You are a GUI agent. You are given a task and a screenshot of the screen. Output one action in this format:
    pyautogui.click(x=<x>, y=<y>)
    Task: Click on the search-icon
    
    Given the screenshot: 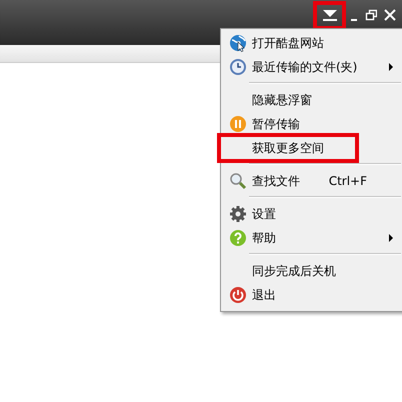 What is the action you would take?
    pyautogui.click(x=238, y=181)
    